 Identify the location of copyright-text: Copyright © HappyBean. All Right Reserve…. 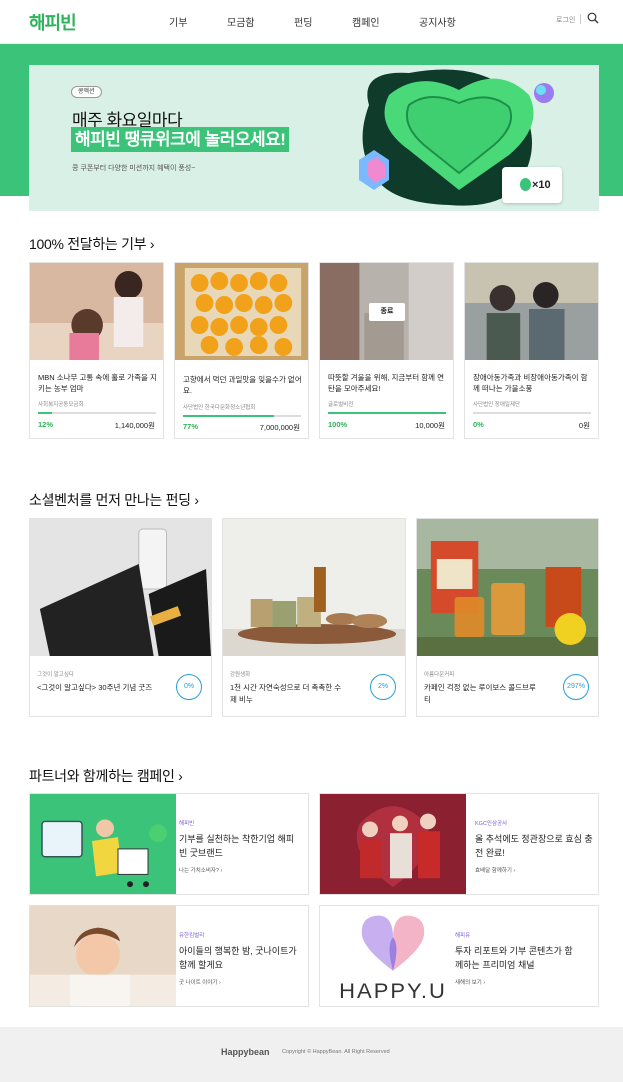
(336, 1052).